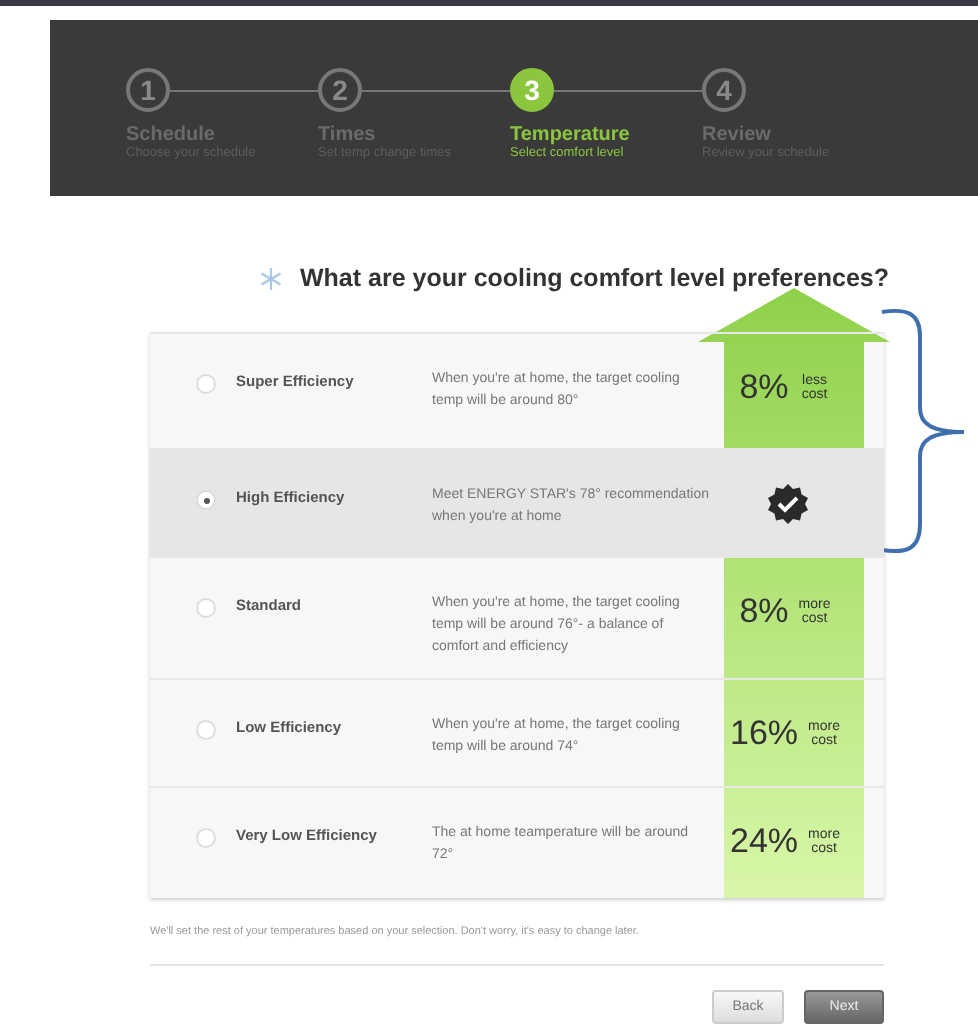 The height and width of the screenshot is (1024, 978). Describe the element at coordinates (788, 504) in the screenshot. I see `check-badge-icon` at that location.